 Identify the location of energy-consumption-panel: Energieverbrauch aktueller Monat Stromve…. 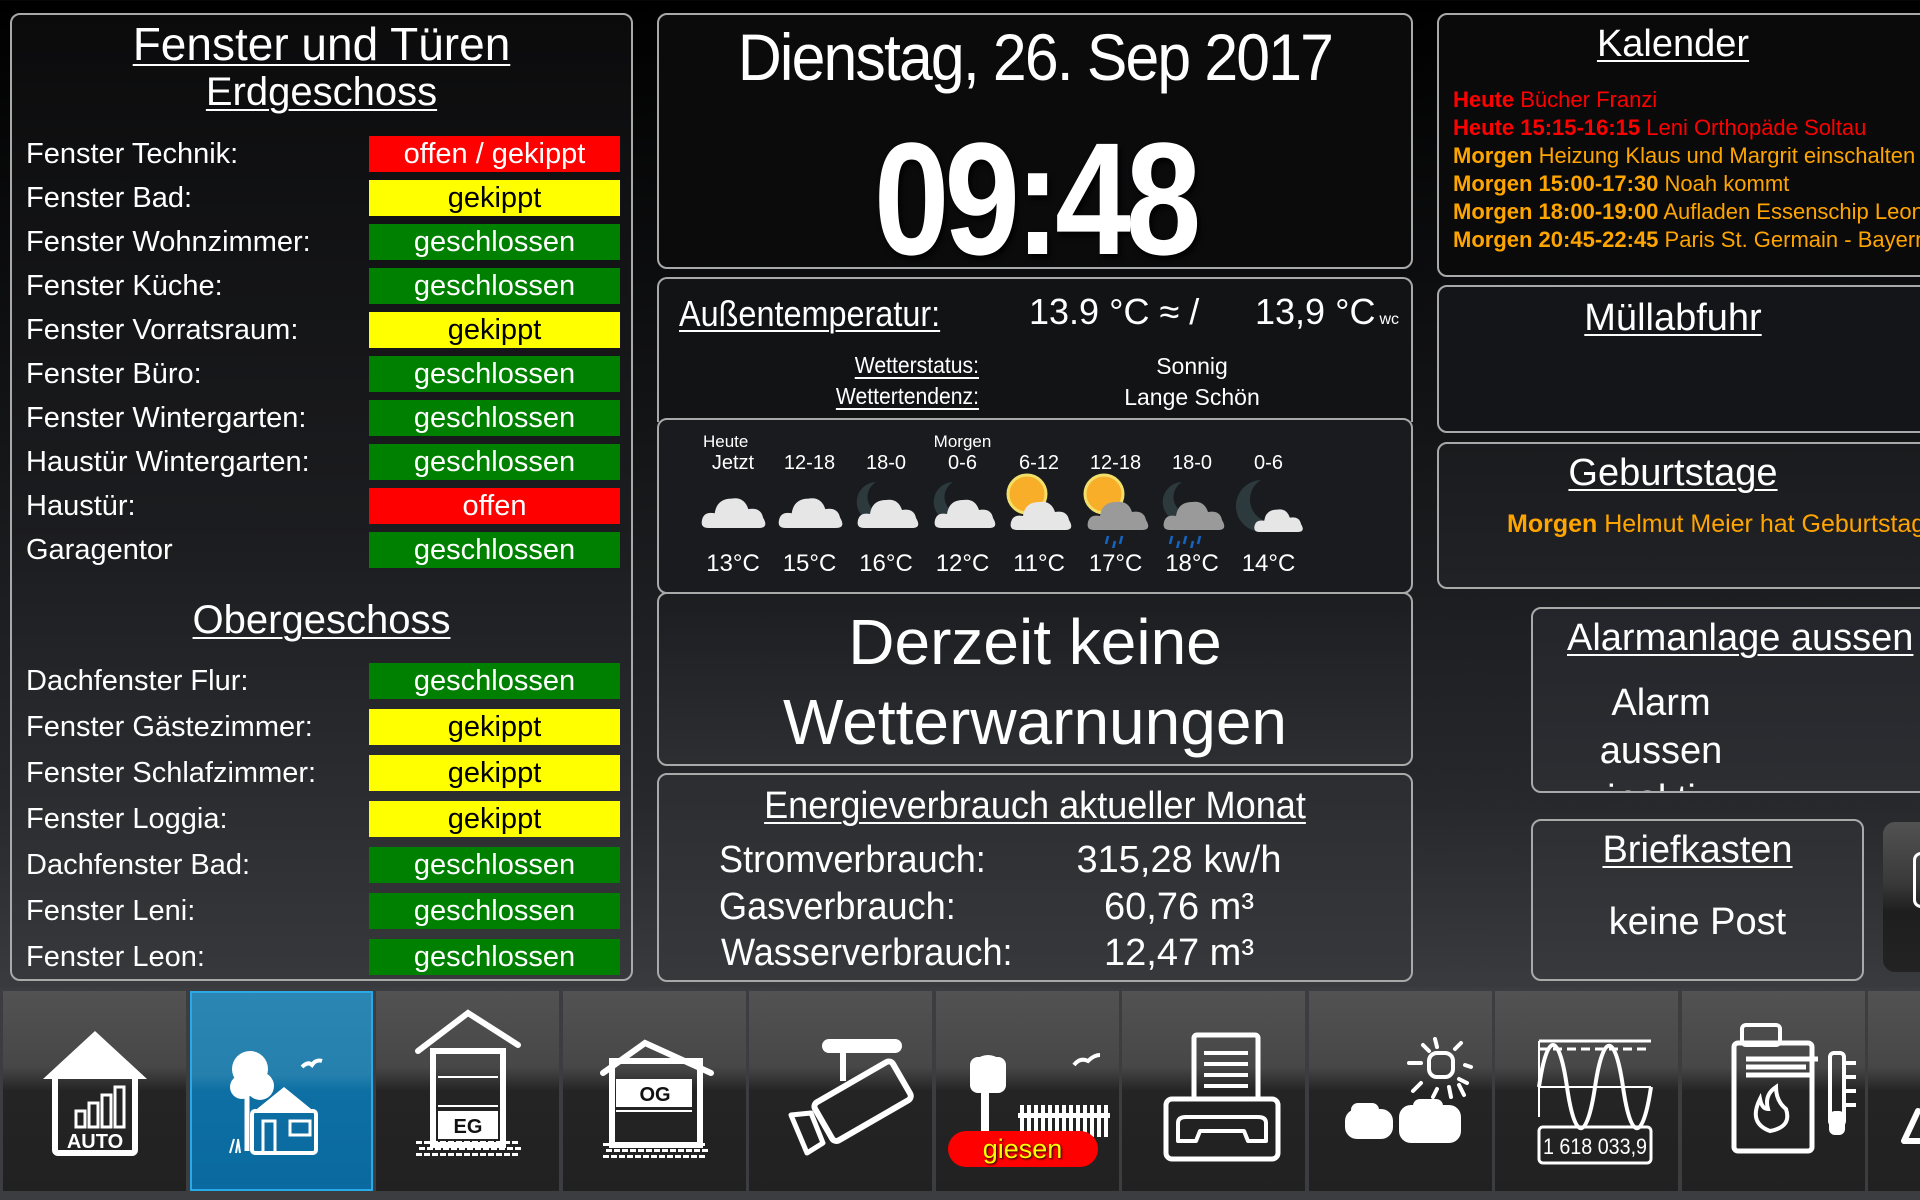
(1035, 877).